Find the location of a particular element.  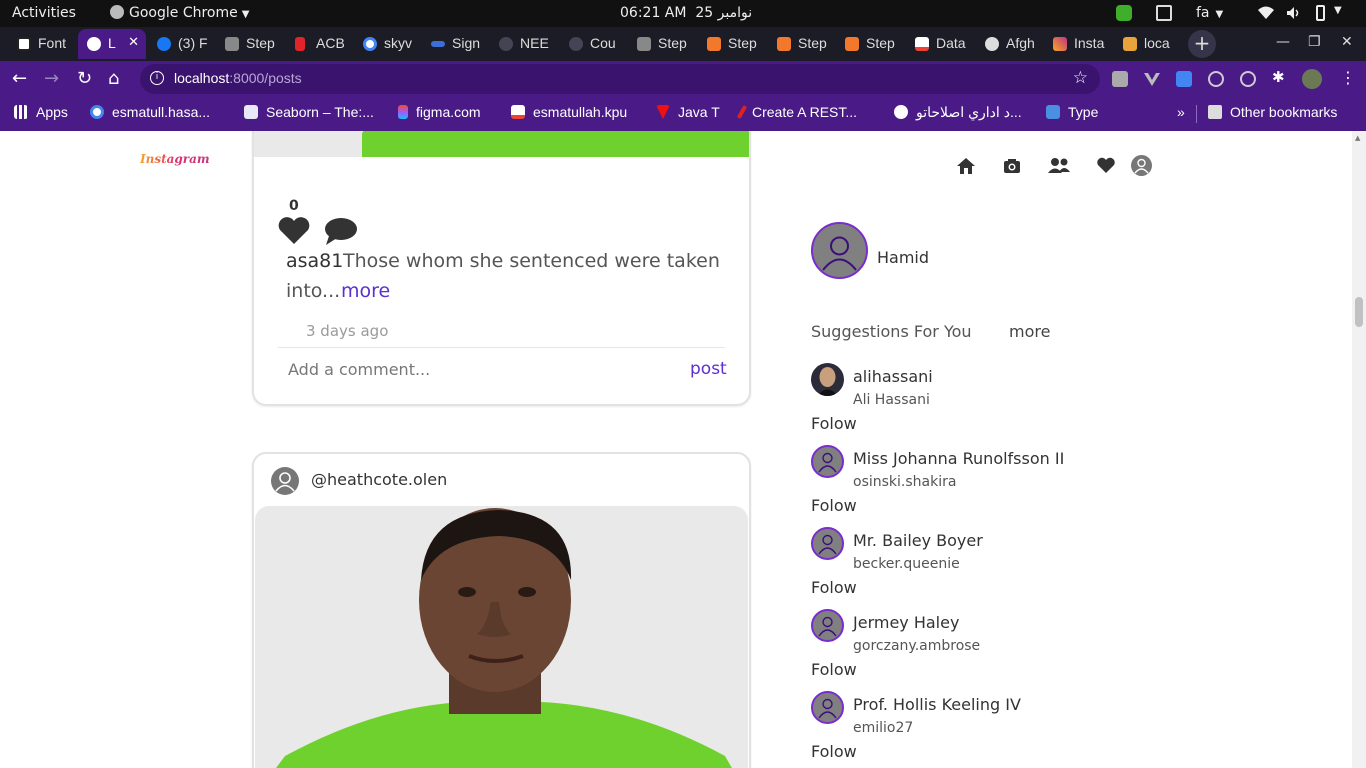

camera-icon is located at coordinates (1012, 166).